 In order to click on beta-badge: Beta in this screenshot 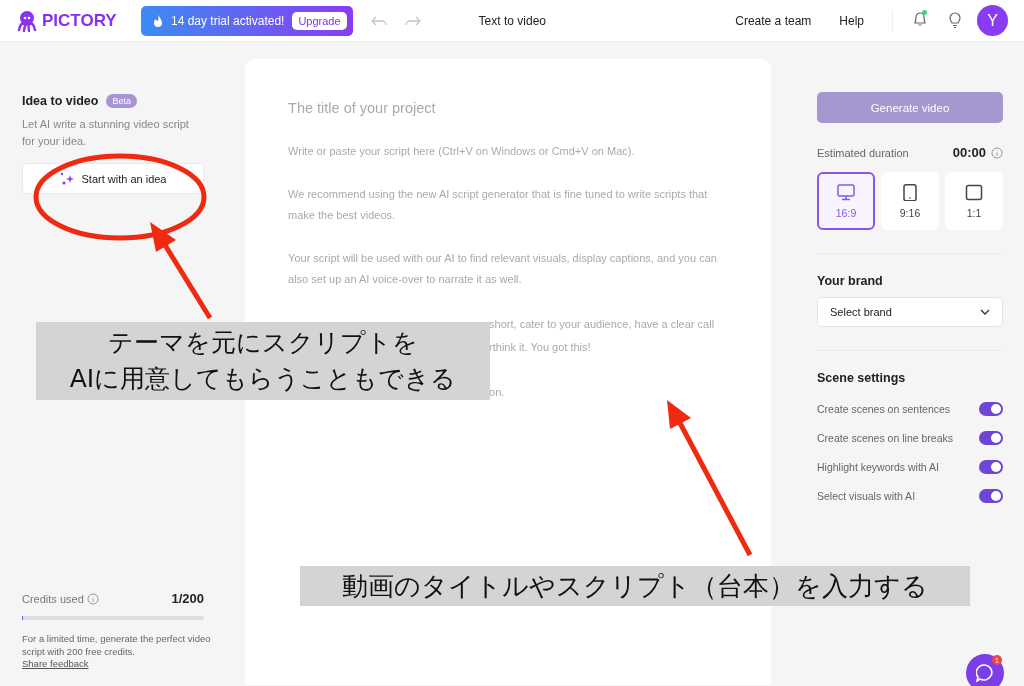, I will do `click(121, 101)`.